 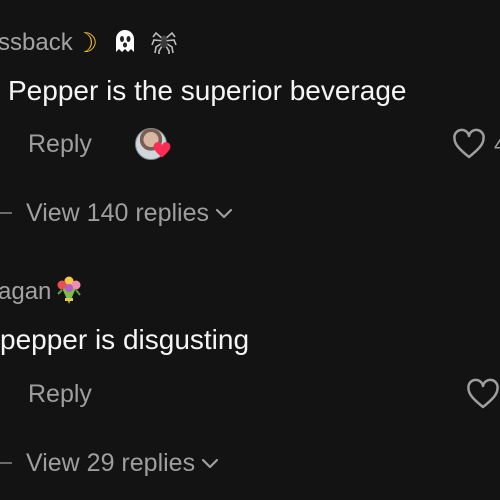 I want to click on view-replies-label: View 140 replies, so click(x=117, y=212).